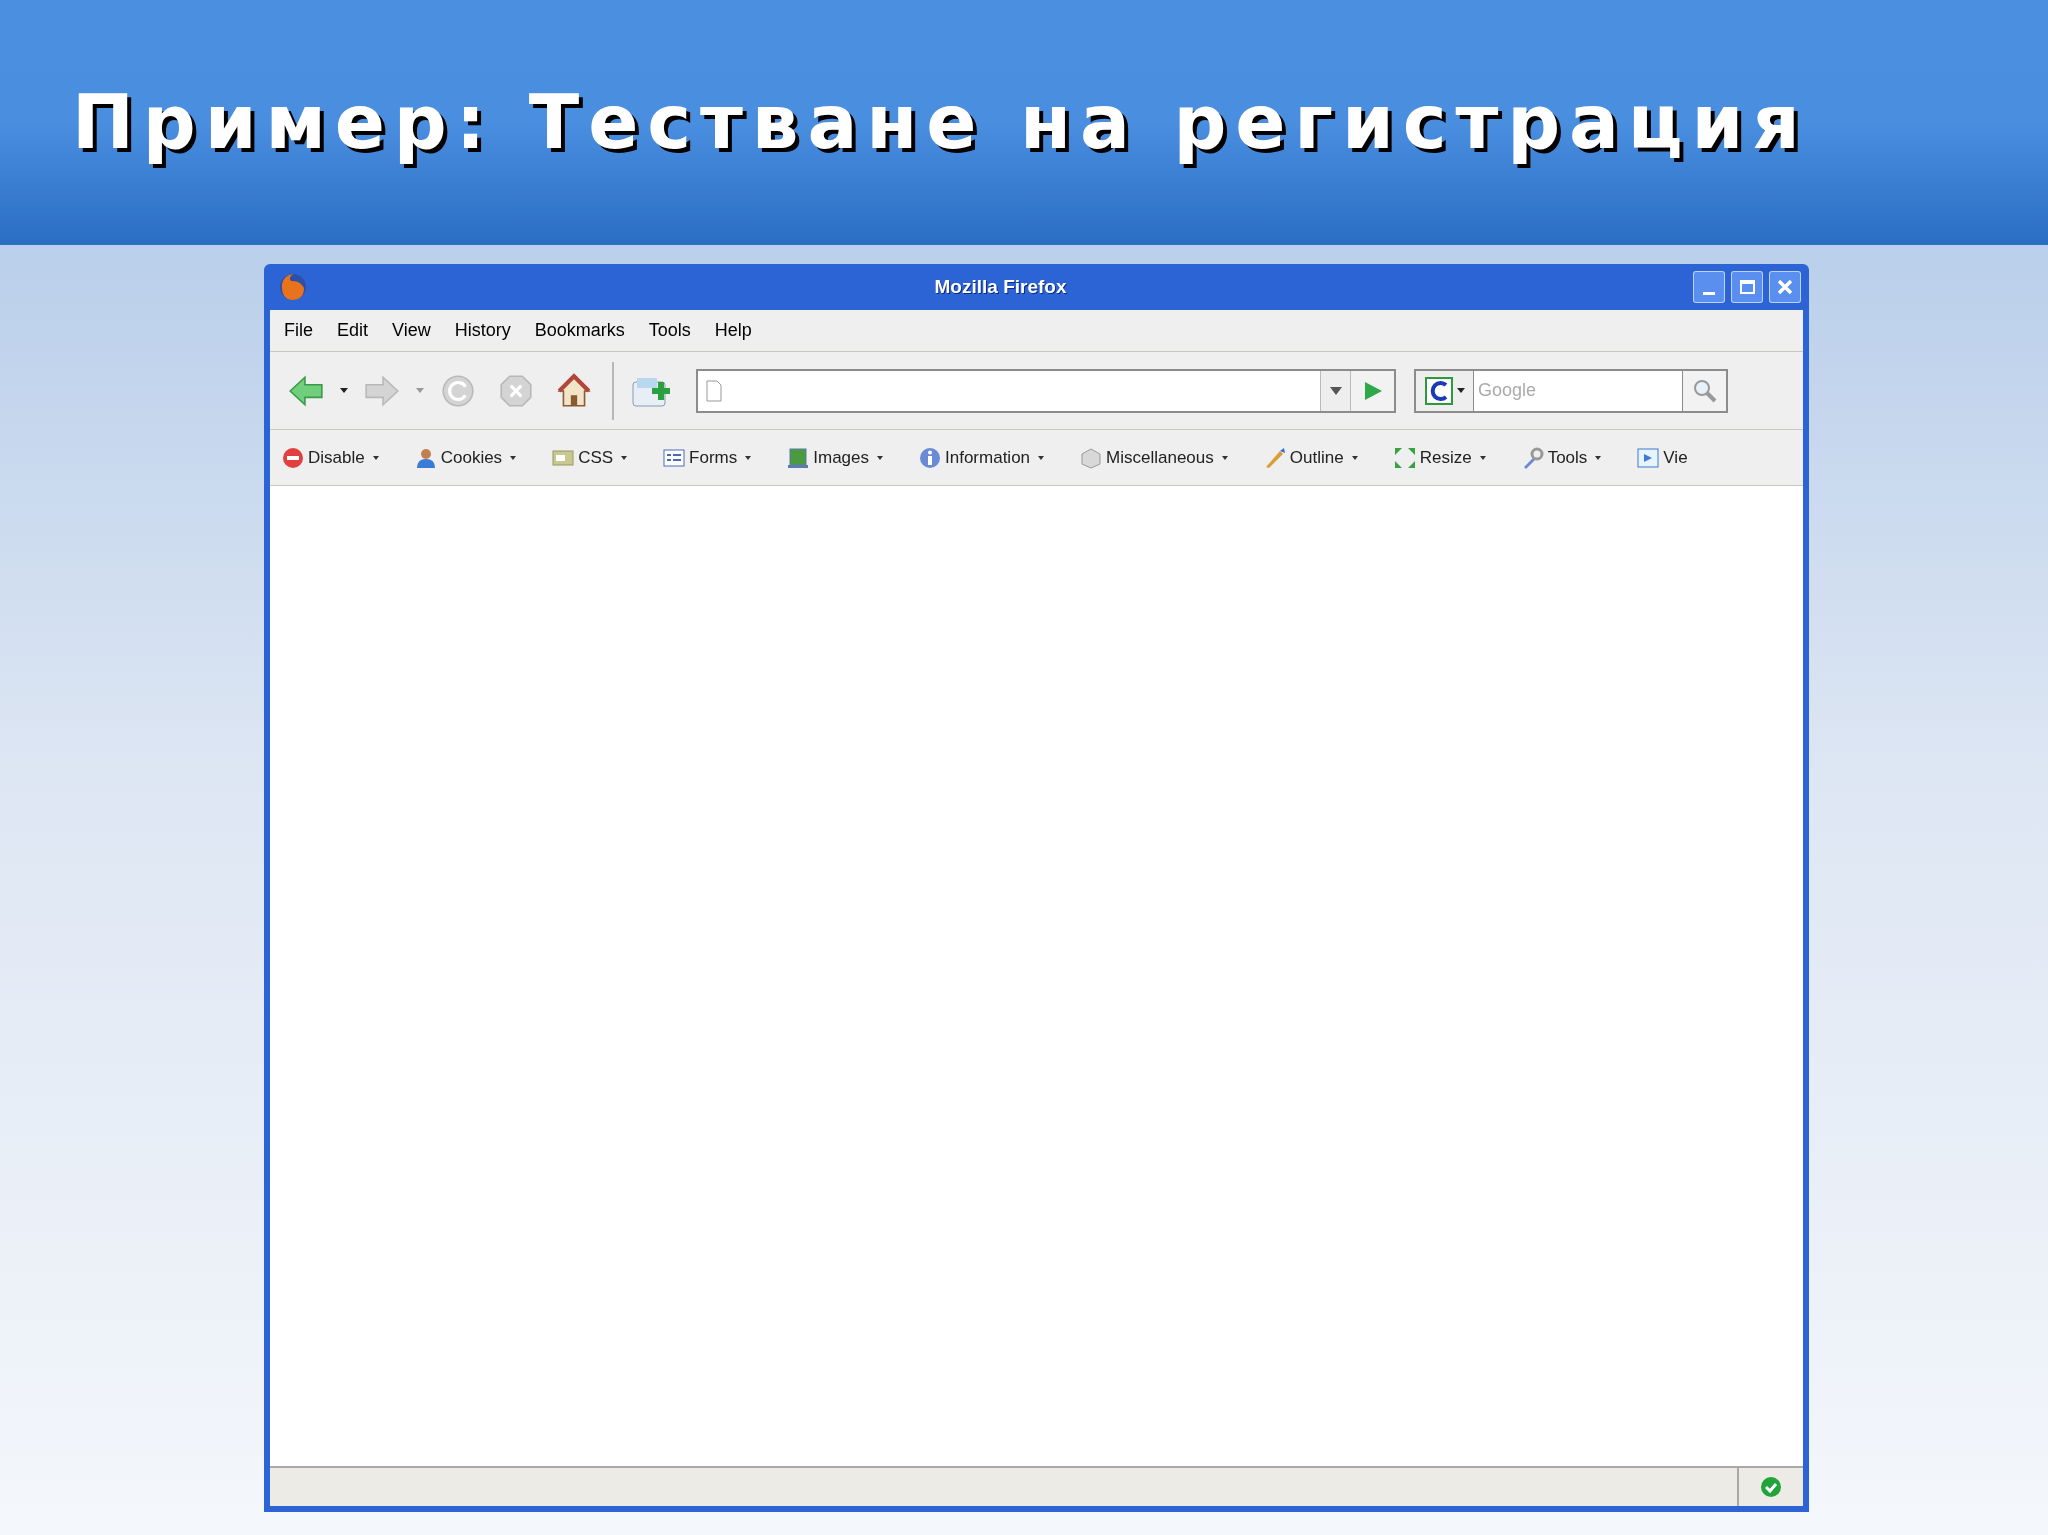 The width and height of the screenshot is (2048, 1535). What do you see at coordinates (930, 457) in the screenshot?
I see `info-icon` at bounding box center [930, 457].